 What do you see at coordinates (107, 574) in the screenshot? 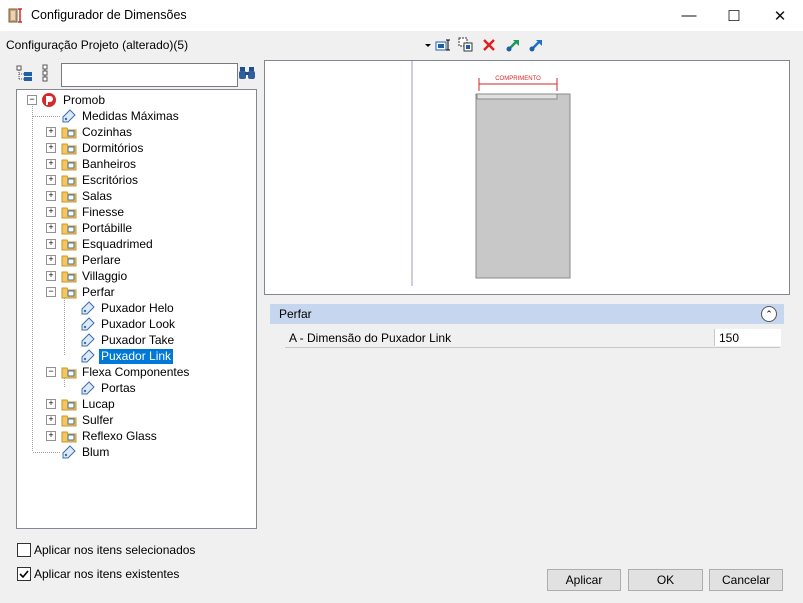
I see `apply-existing-label: Aplicar nos itens existentes` at bounding box center [107, 574].